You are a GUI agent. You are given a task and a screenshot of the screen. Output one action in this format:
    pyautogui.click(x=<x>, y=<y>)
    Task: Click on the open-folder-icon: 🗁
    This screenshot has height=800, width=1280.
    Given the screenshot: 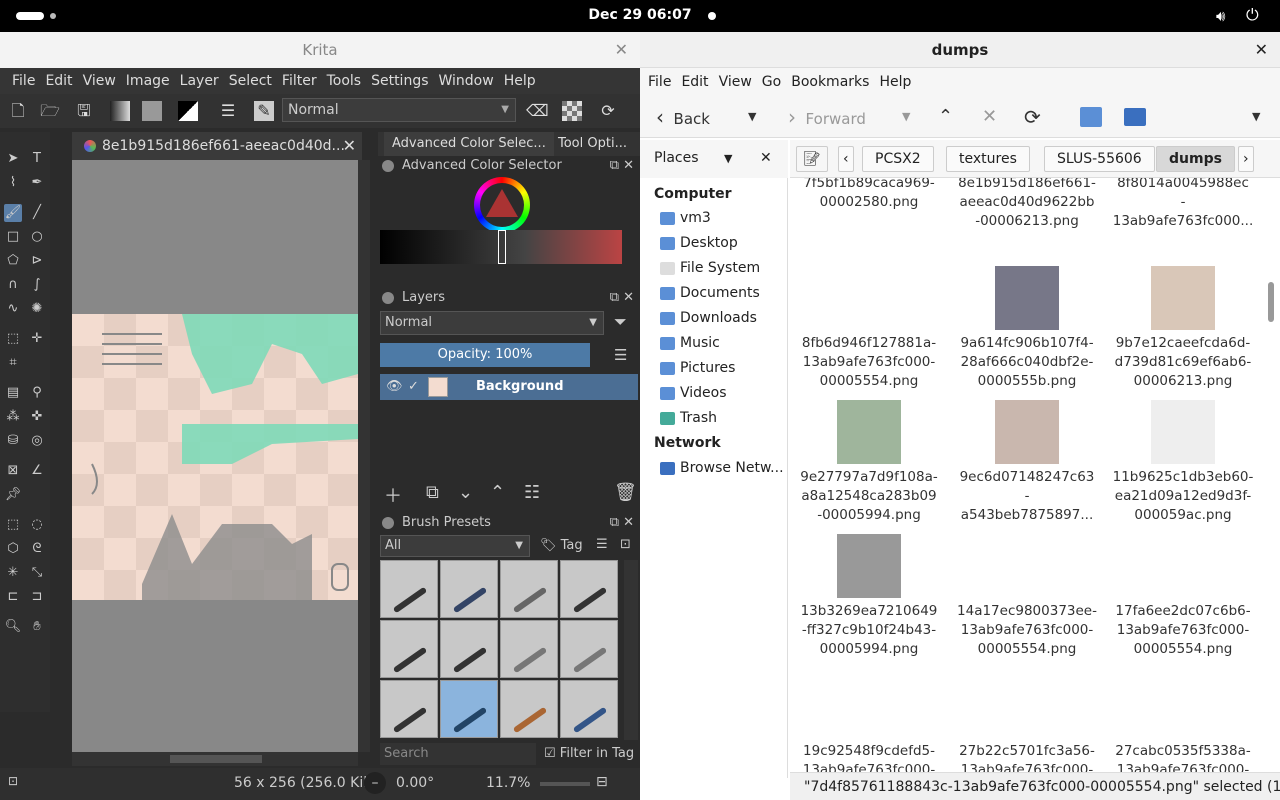 What is the action you would take?
    pyautogui.click(x=50, y=111)
    